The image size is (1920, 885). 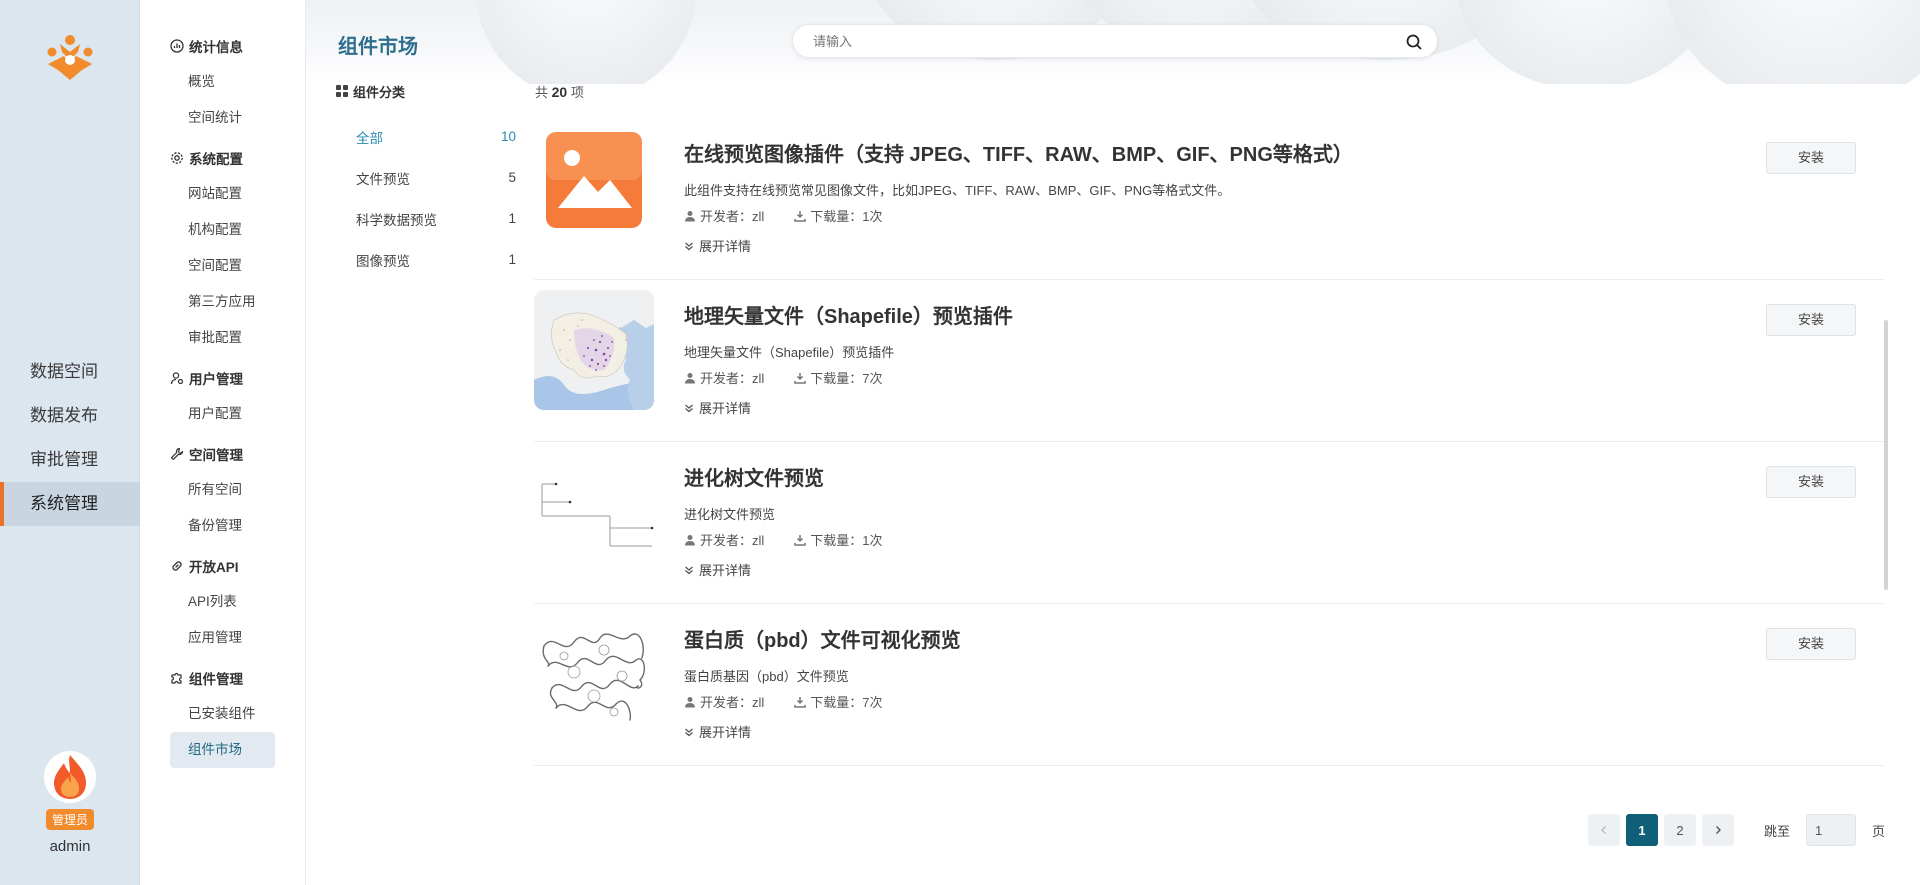 What do you see at coordinates (223, 678) in the screenshot?
I see `menu-group-title-component-management: 组件管理` at bounding box center [223, 678].